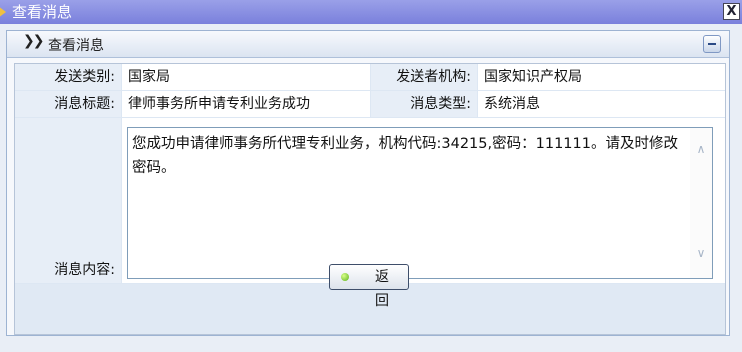  I want to click on close-button: X, so click(731, 11).